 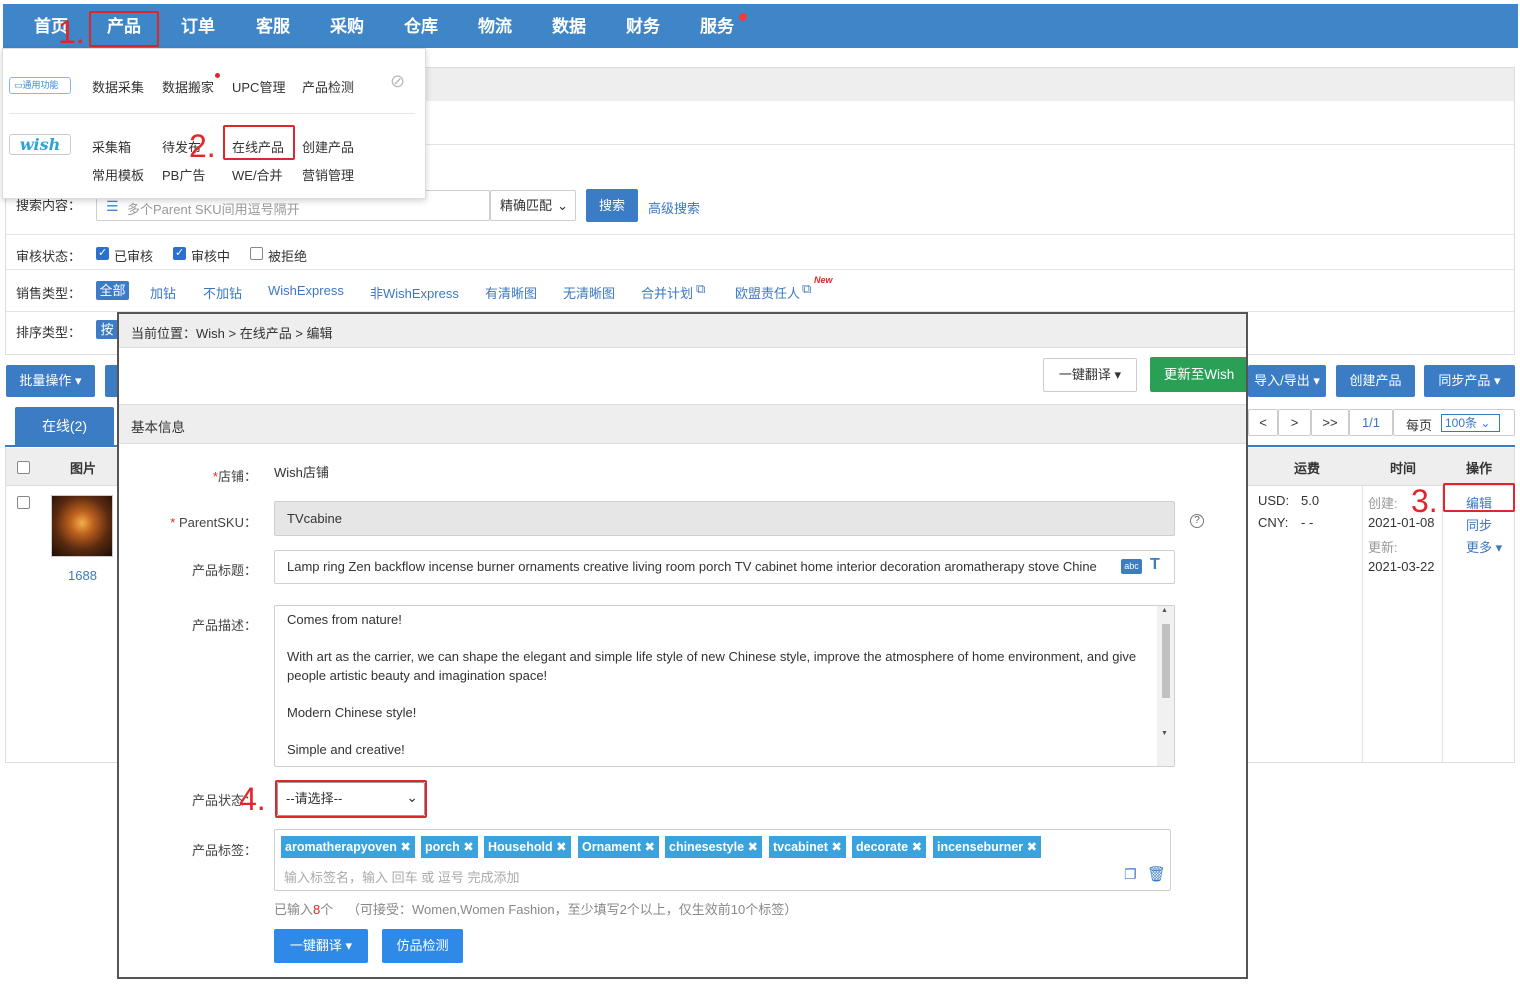 I want to click on help-icon: ?, so click(x=1197, y=521).